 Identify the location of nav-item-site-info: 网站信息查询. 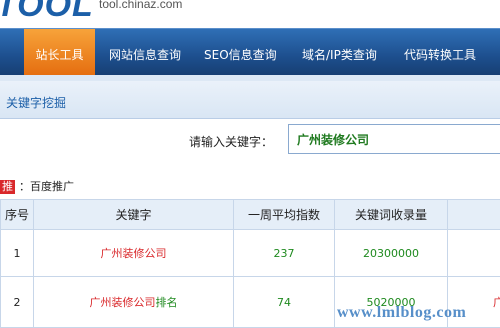
(145, 52).